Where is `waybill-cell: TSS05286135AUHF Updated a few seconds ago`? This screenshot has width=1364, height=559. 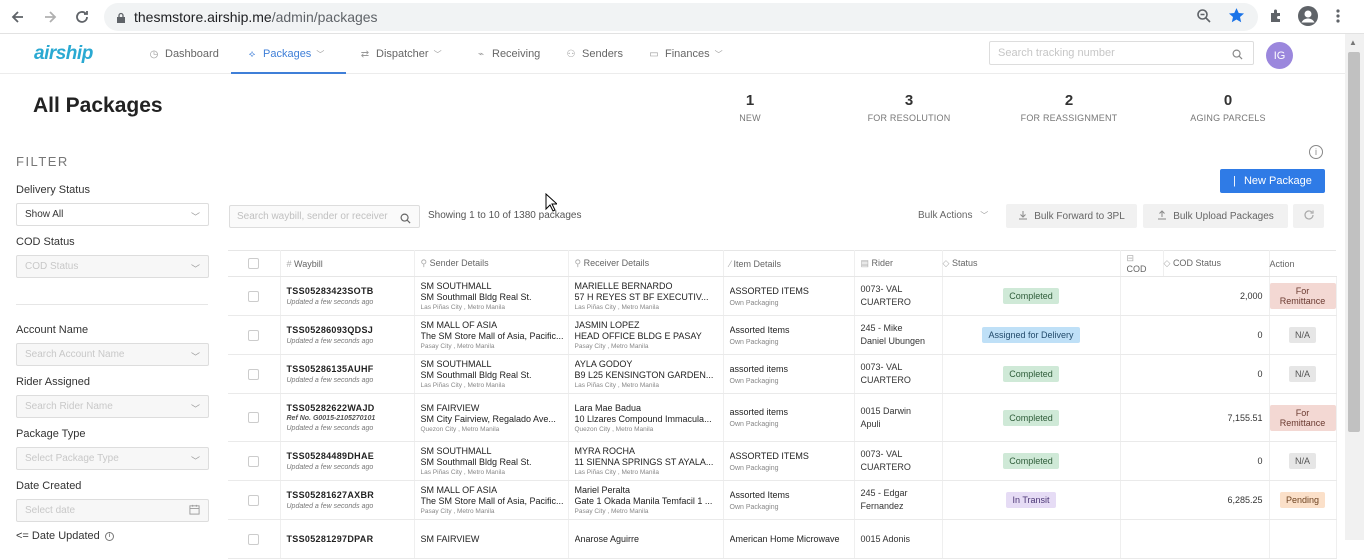
waybill-cell: TSS05286135AUHF Updated a few seconds ago is located at coordinates (347, 374).